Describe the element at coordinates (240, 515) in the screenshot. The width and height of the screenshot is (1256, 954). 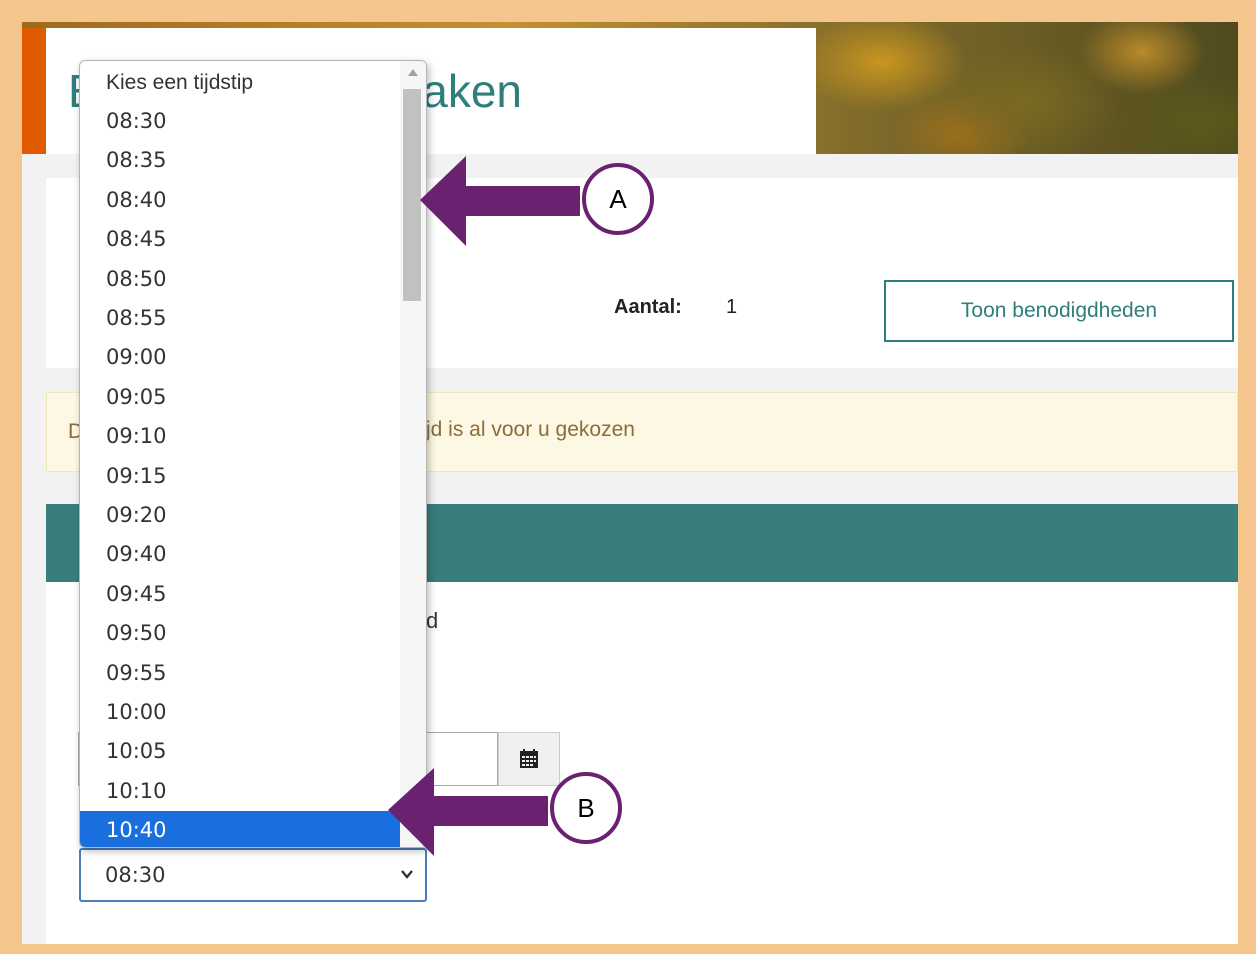
I see `dropdown-option: 09:20` at that location.